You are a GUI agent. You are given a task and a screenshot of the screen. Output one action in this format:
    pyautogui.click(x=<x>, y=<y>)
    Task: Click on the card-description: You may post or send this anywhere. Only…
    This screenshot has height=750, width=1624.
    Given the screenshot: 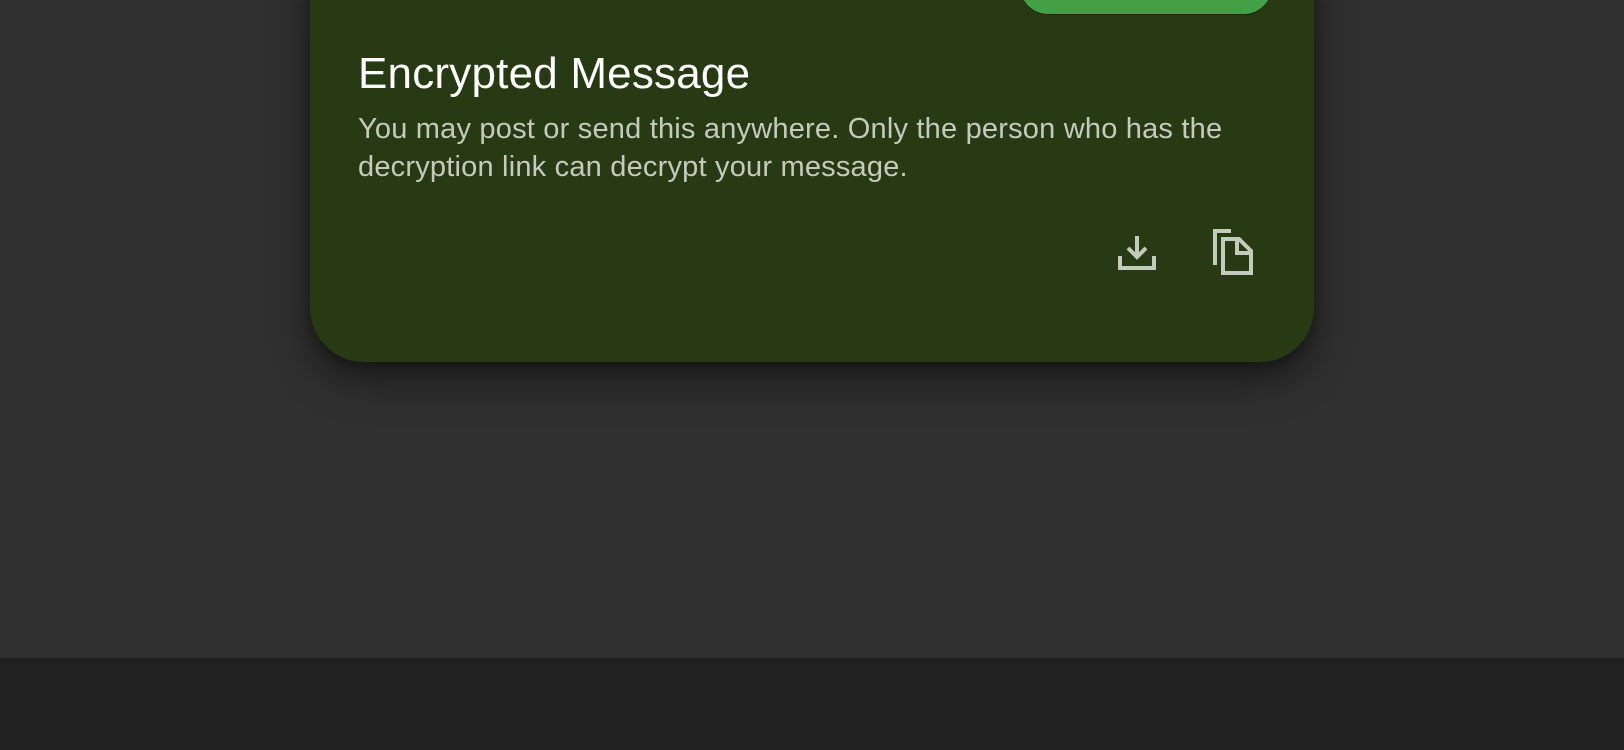 What is the action you would take?
    pyautogui.click(x=790, y=148)
    